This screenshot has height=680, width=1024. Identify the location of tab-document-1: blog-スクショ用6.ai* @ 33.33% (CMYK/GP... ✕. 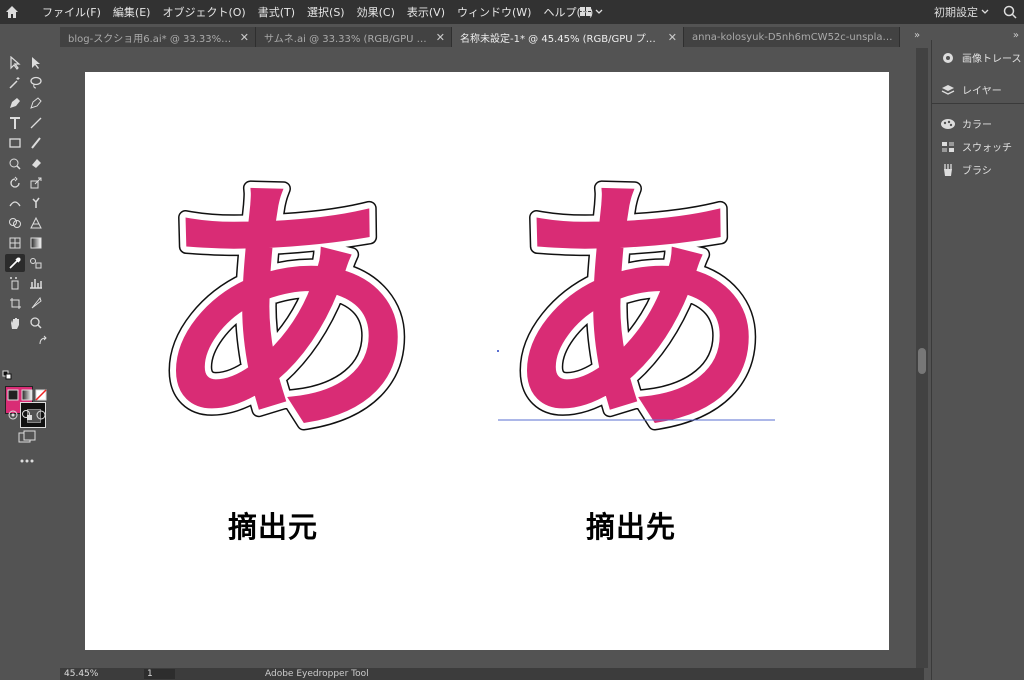
(158, 37).